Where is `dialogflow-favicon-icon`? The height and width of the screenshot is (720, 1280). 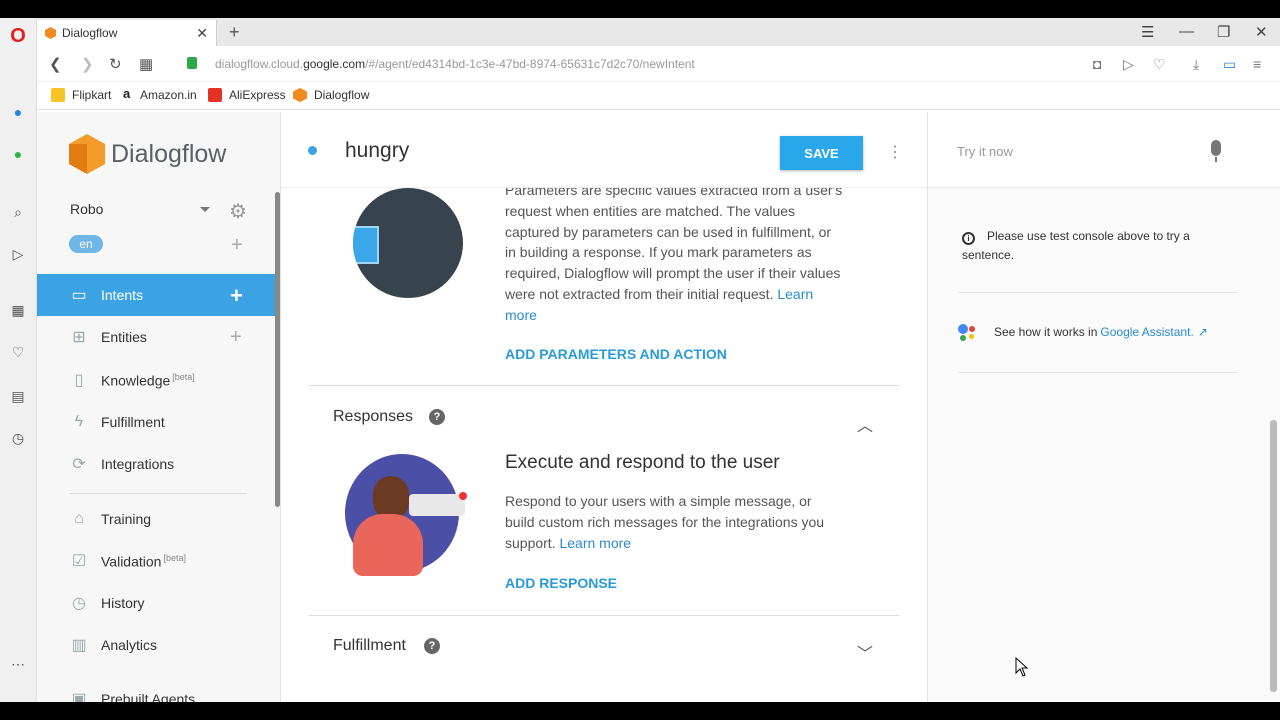 dialogflow-favicon-icon is located at coordinates (50, 33).